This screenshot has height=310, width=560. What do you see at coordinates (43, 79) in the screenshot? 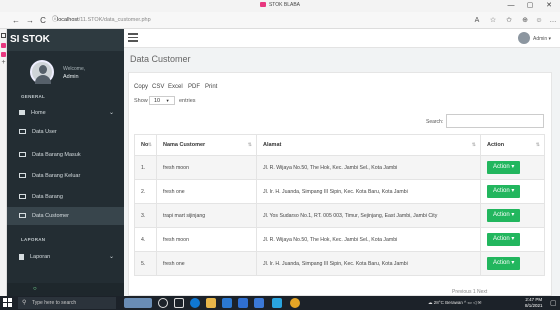
I see `avatar-body-icon` at bounding box center [43, 79].